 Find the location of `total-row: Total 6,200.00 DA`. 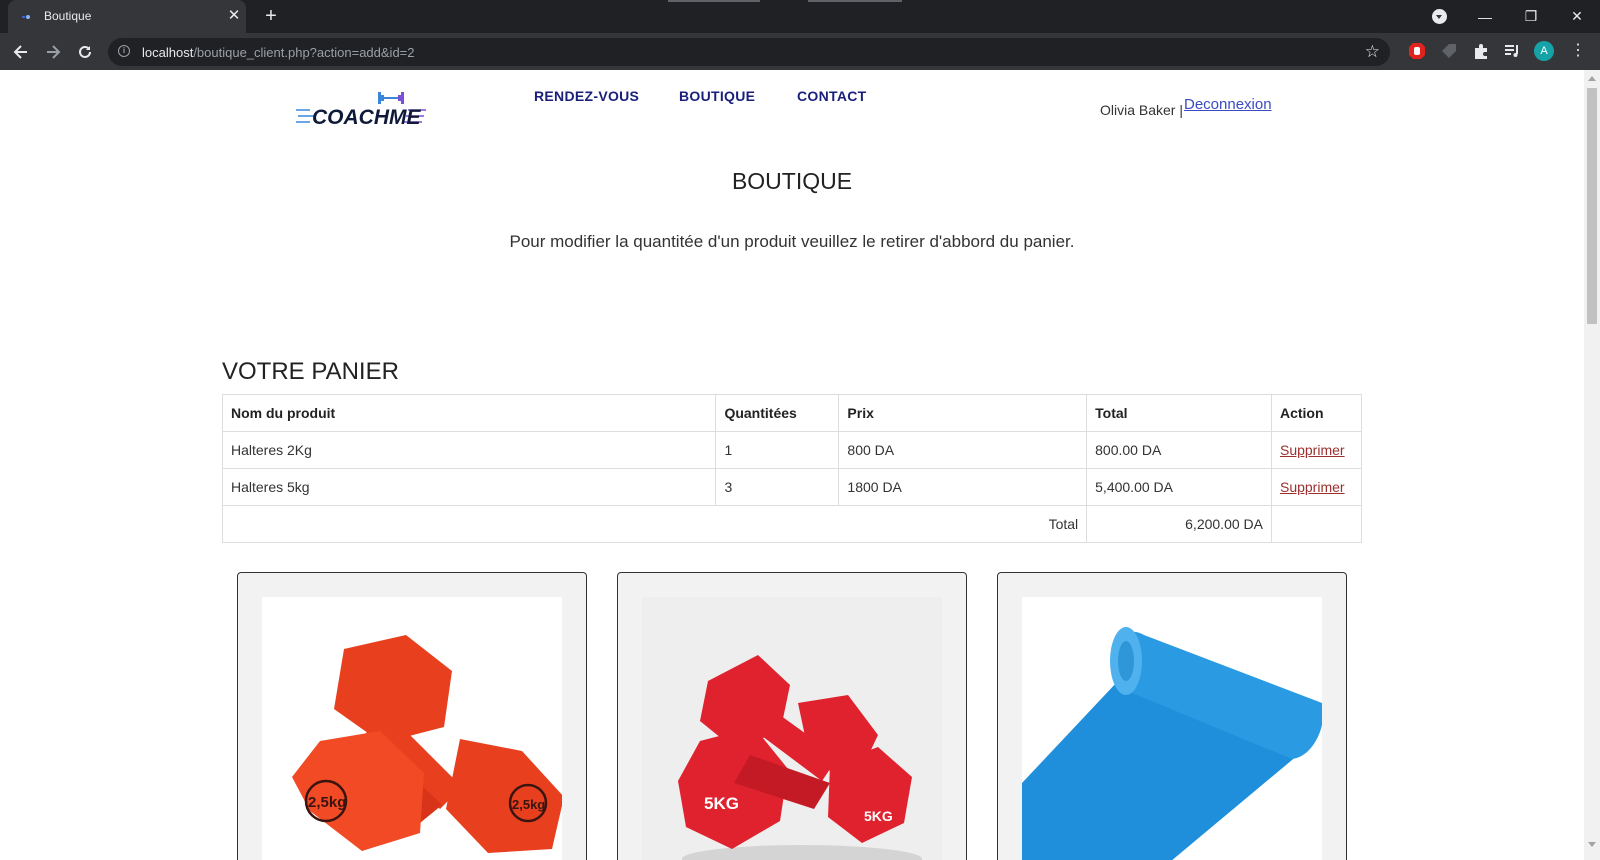

total-row: Total 6,200.00 DA is located at coordinates (792, 524).